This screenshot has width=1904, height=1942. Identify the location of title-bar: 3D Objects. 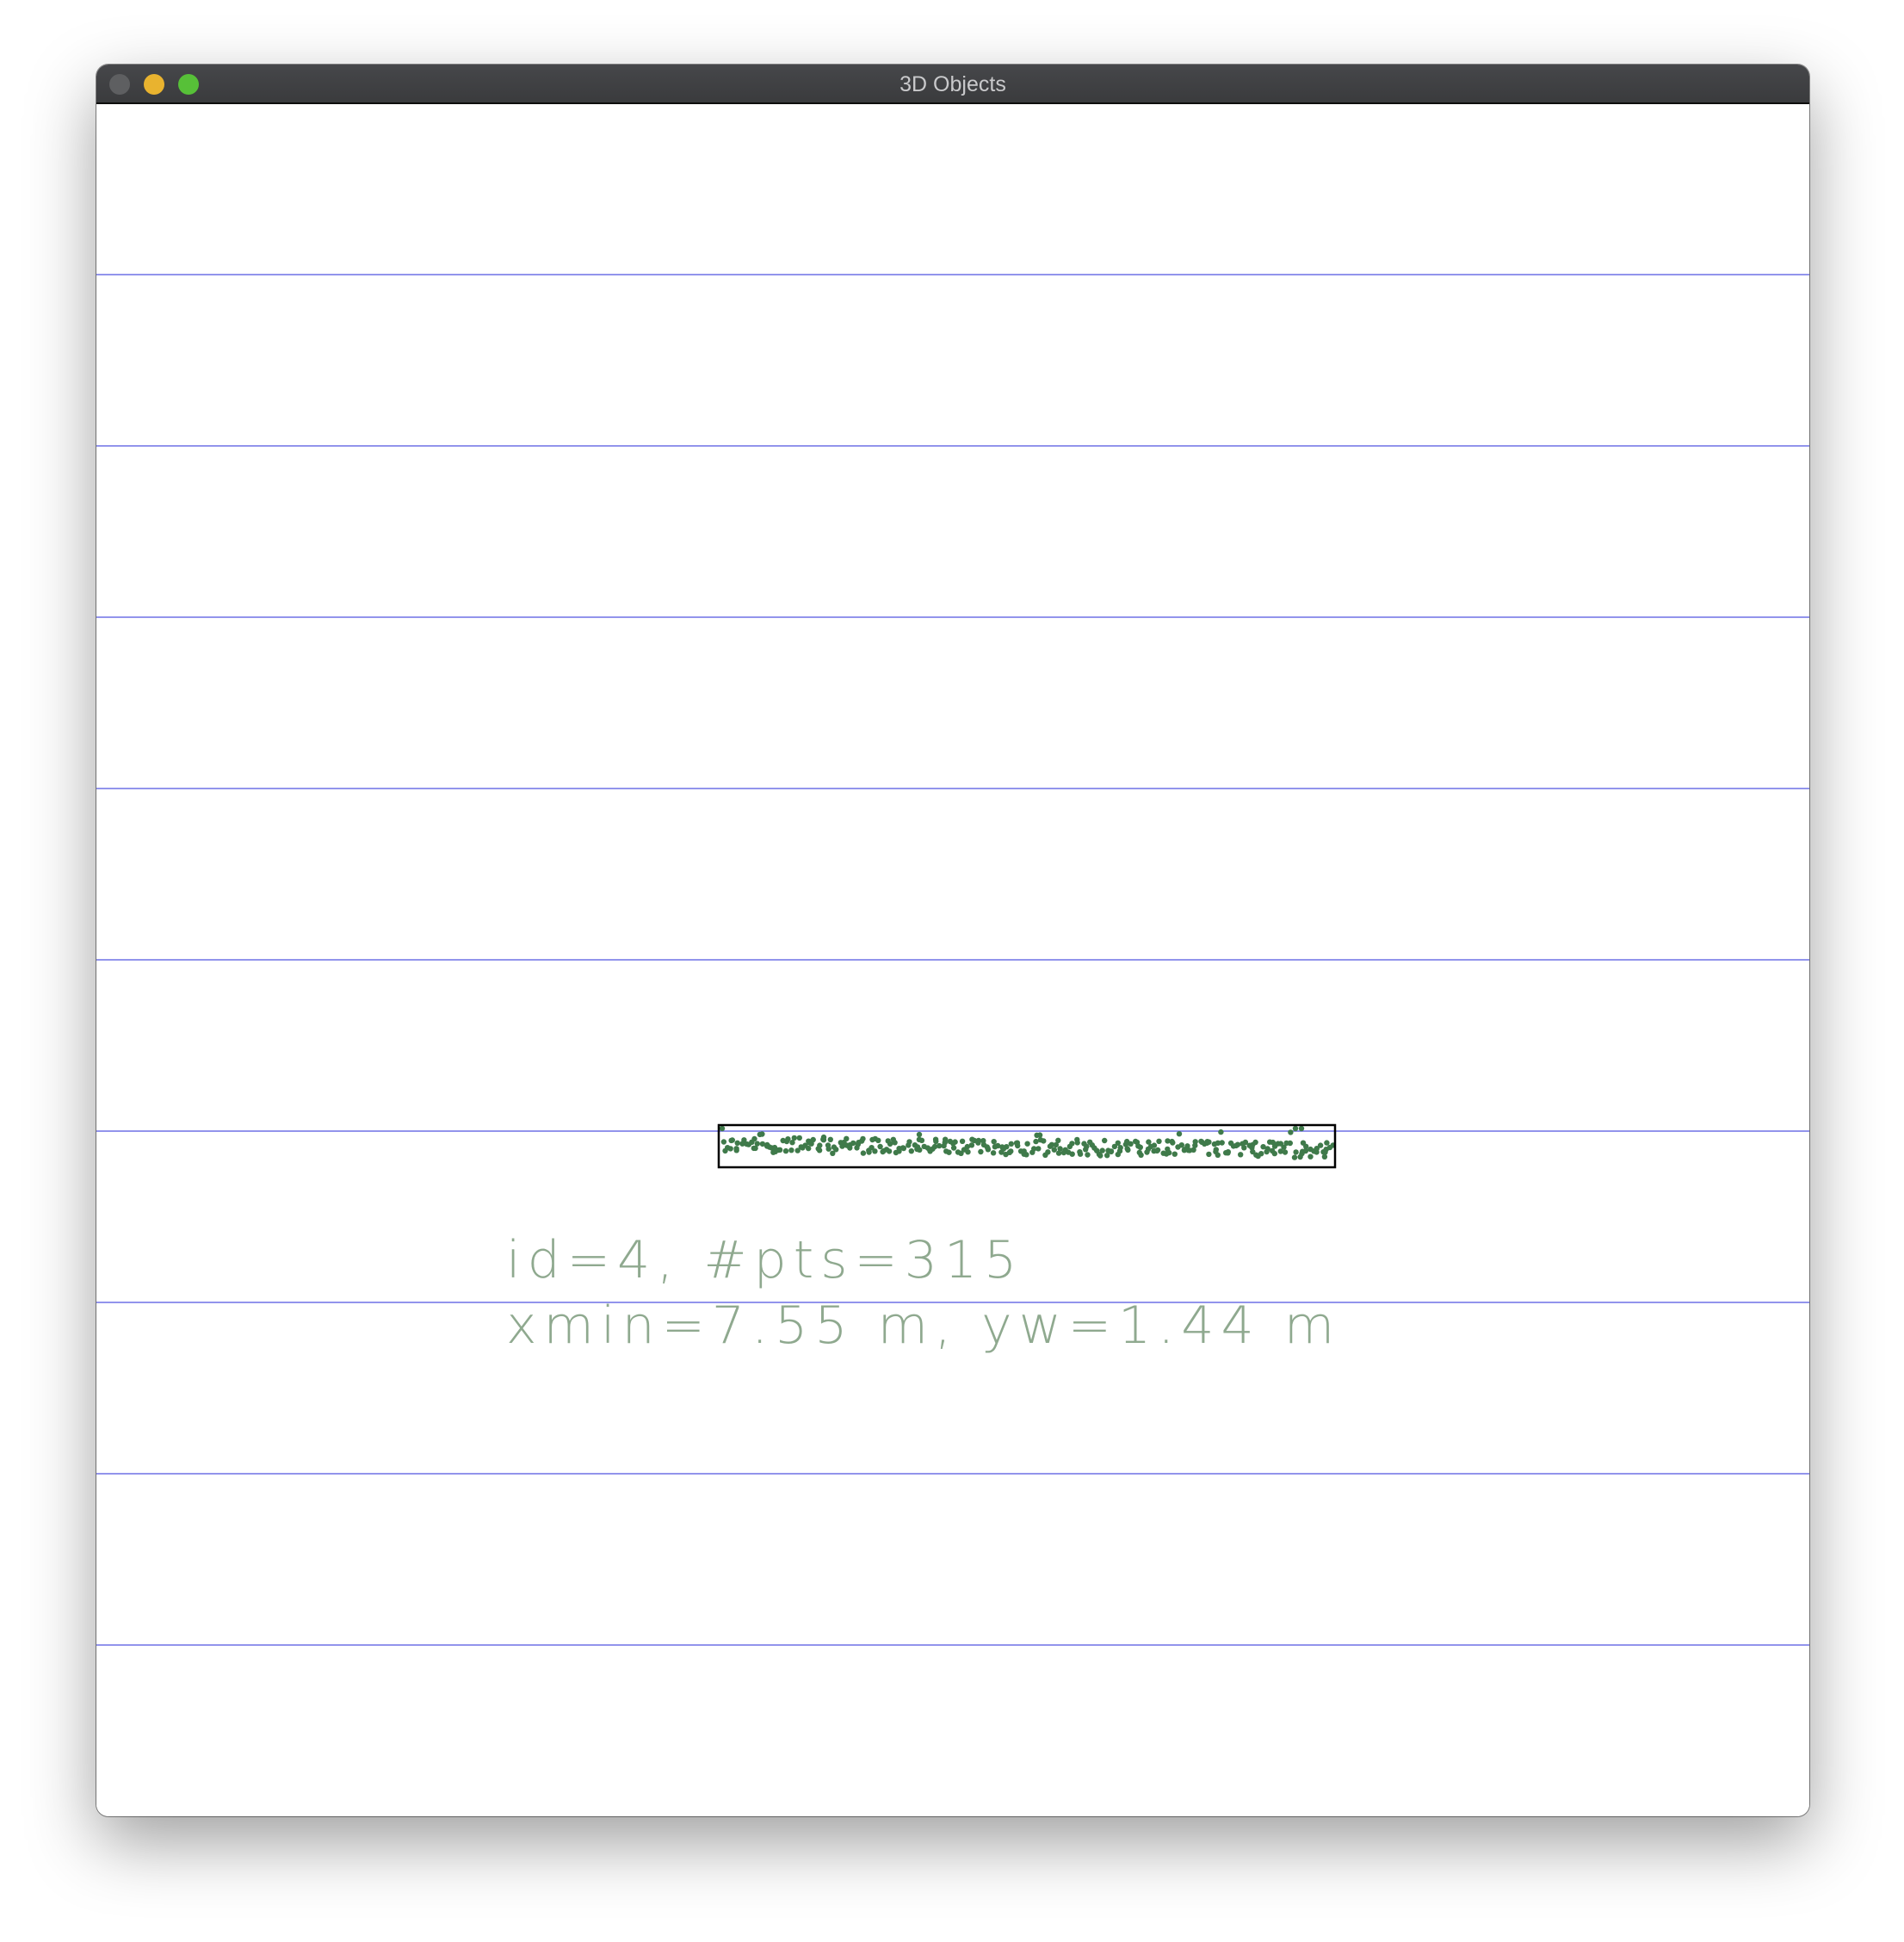
(953, 84).